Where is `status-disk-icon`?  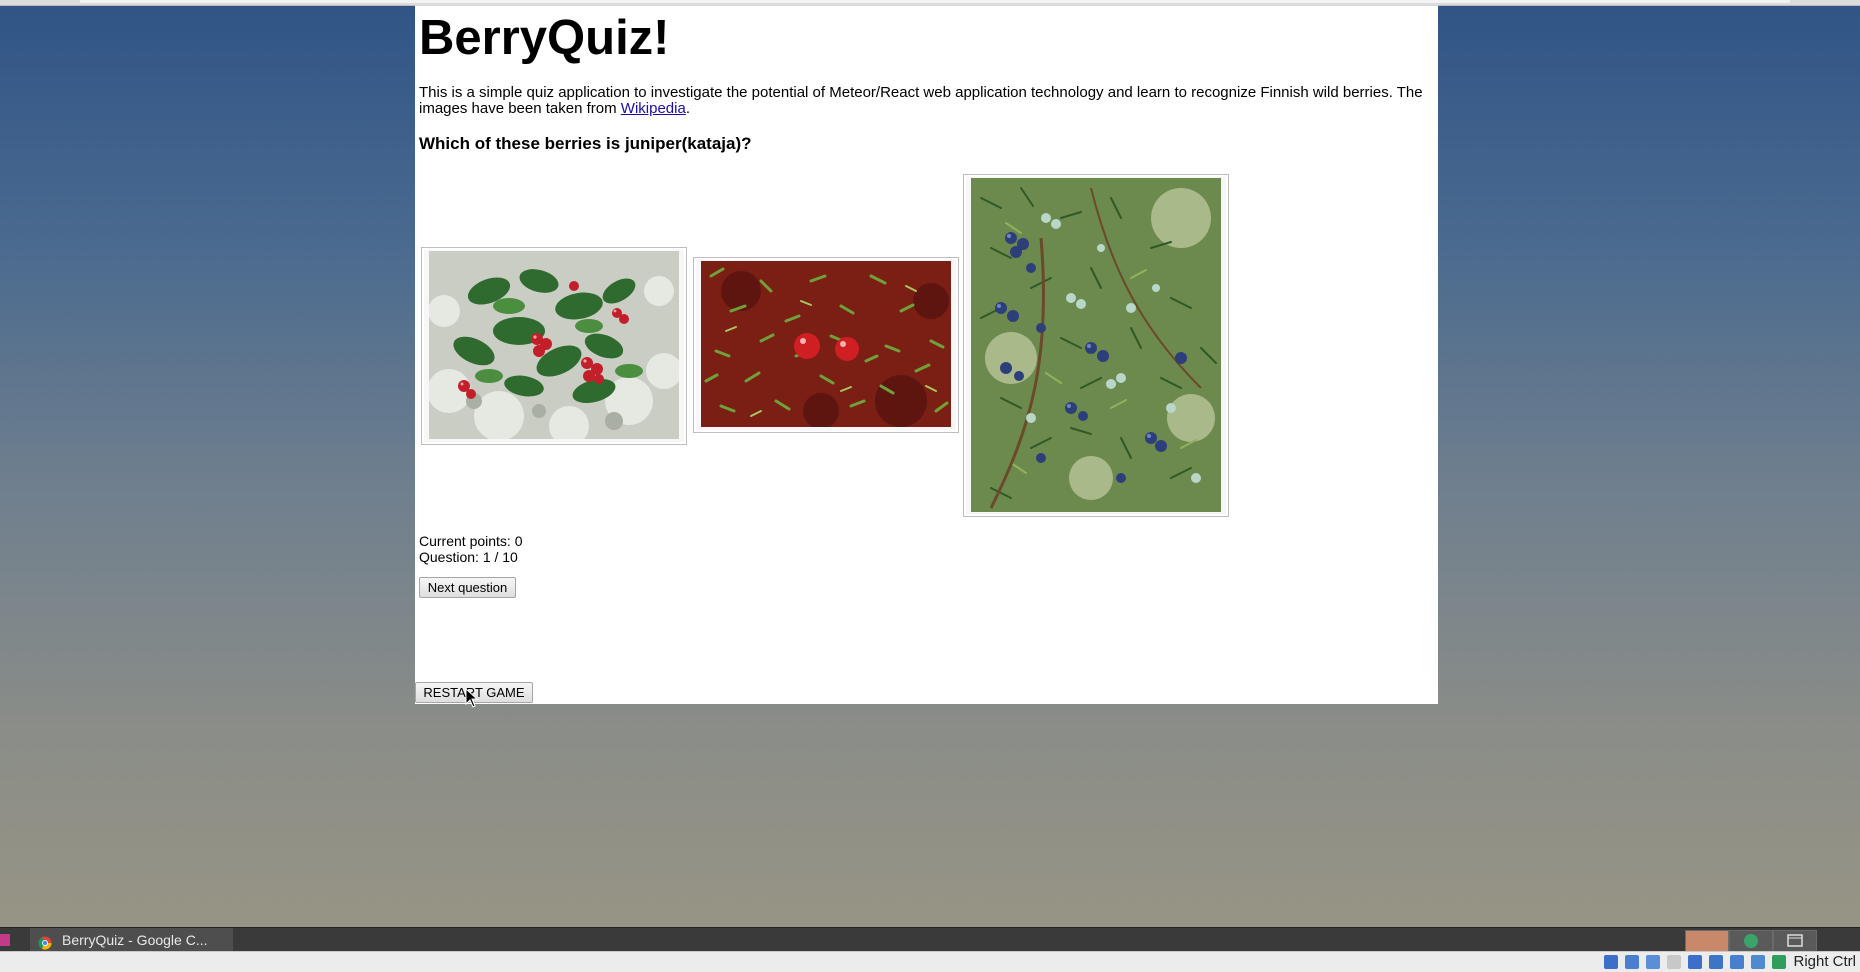 status-disk-icon is located at coordinates (1611, 962).